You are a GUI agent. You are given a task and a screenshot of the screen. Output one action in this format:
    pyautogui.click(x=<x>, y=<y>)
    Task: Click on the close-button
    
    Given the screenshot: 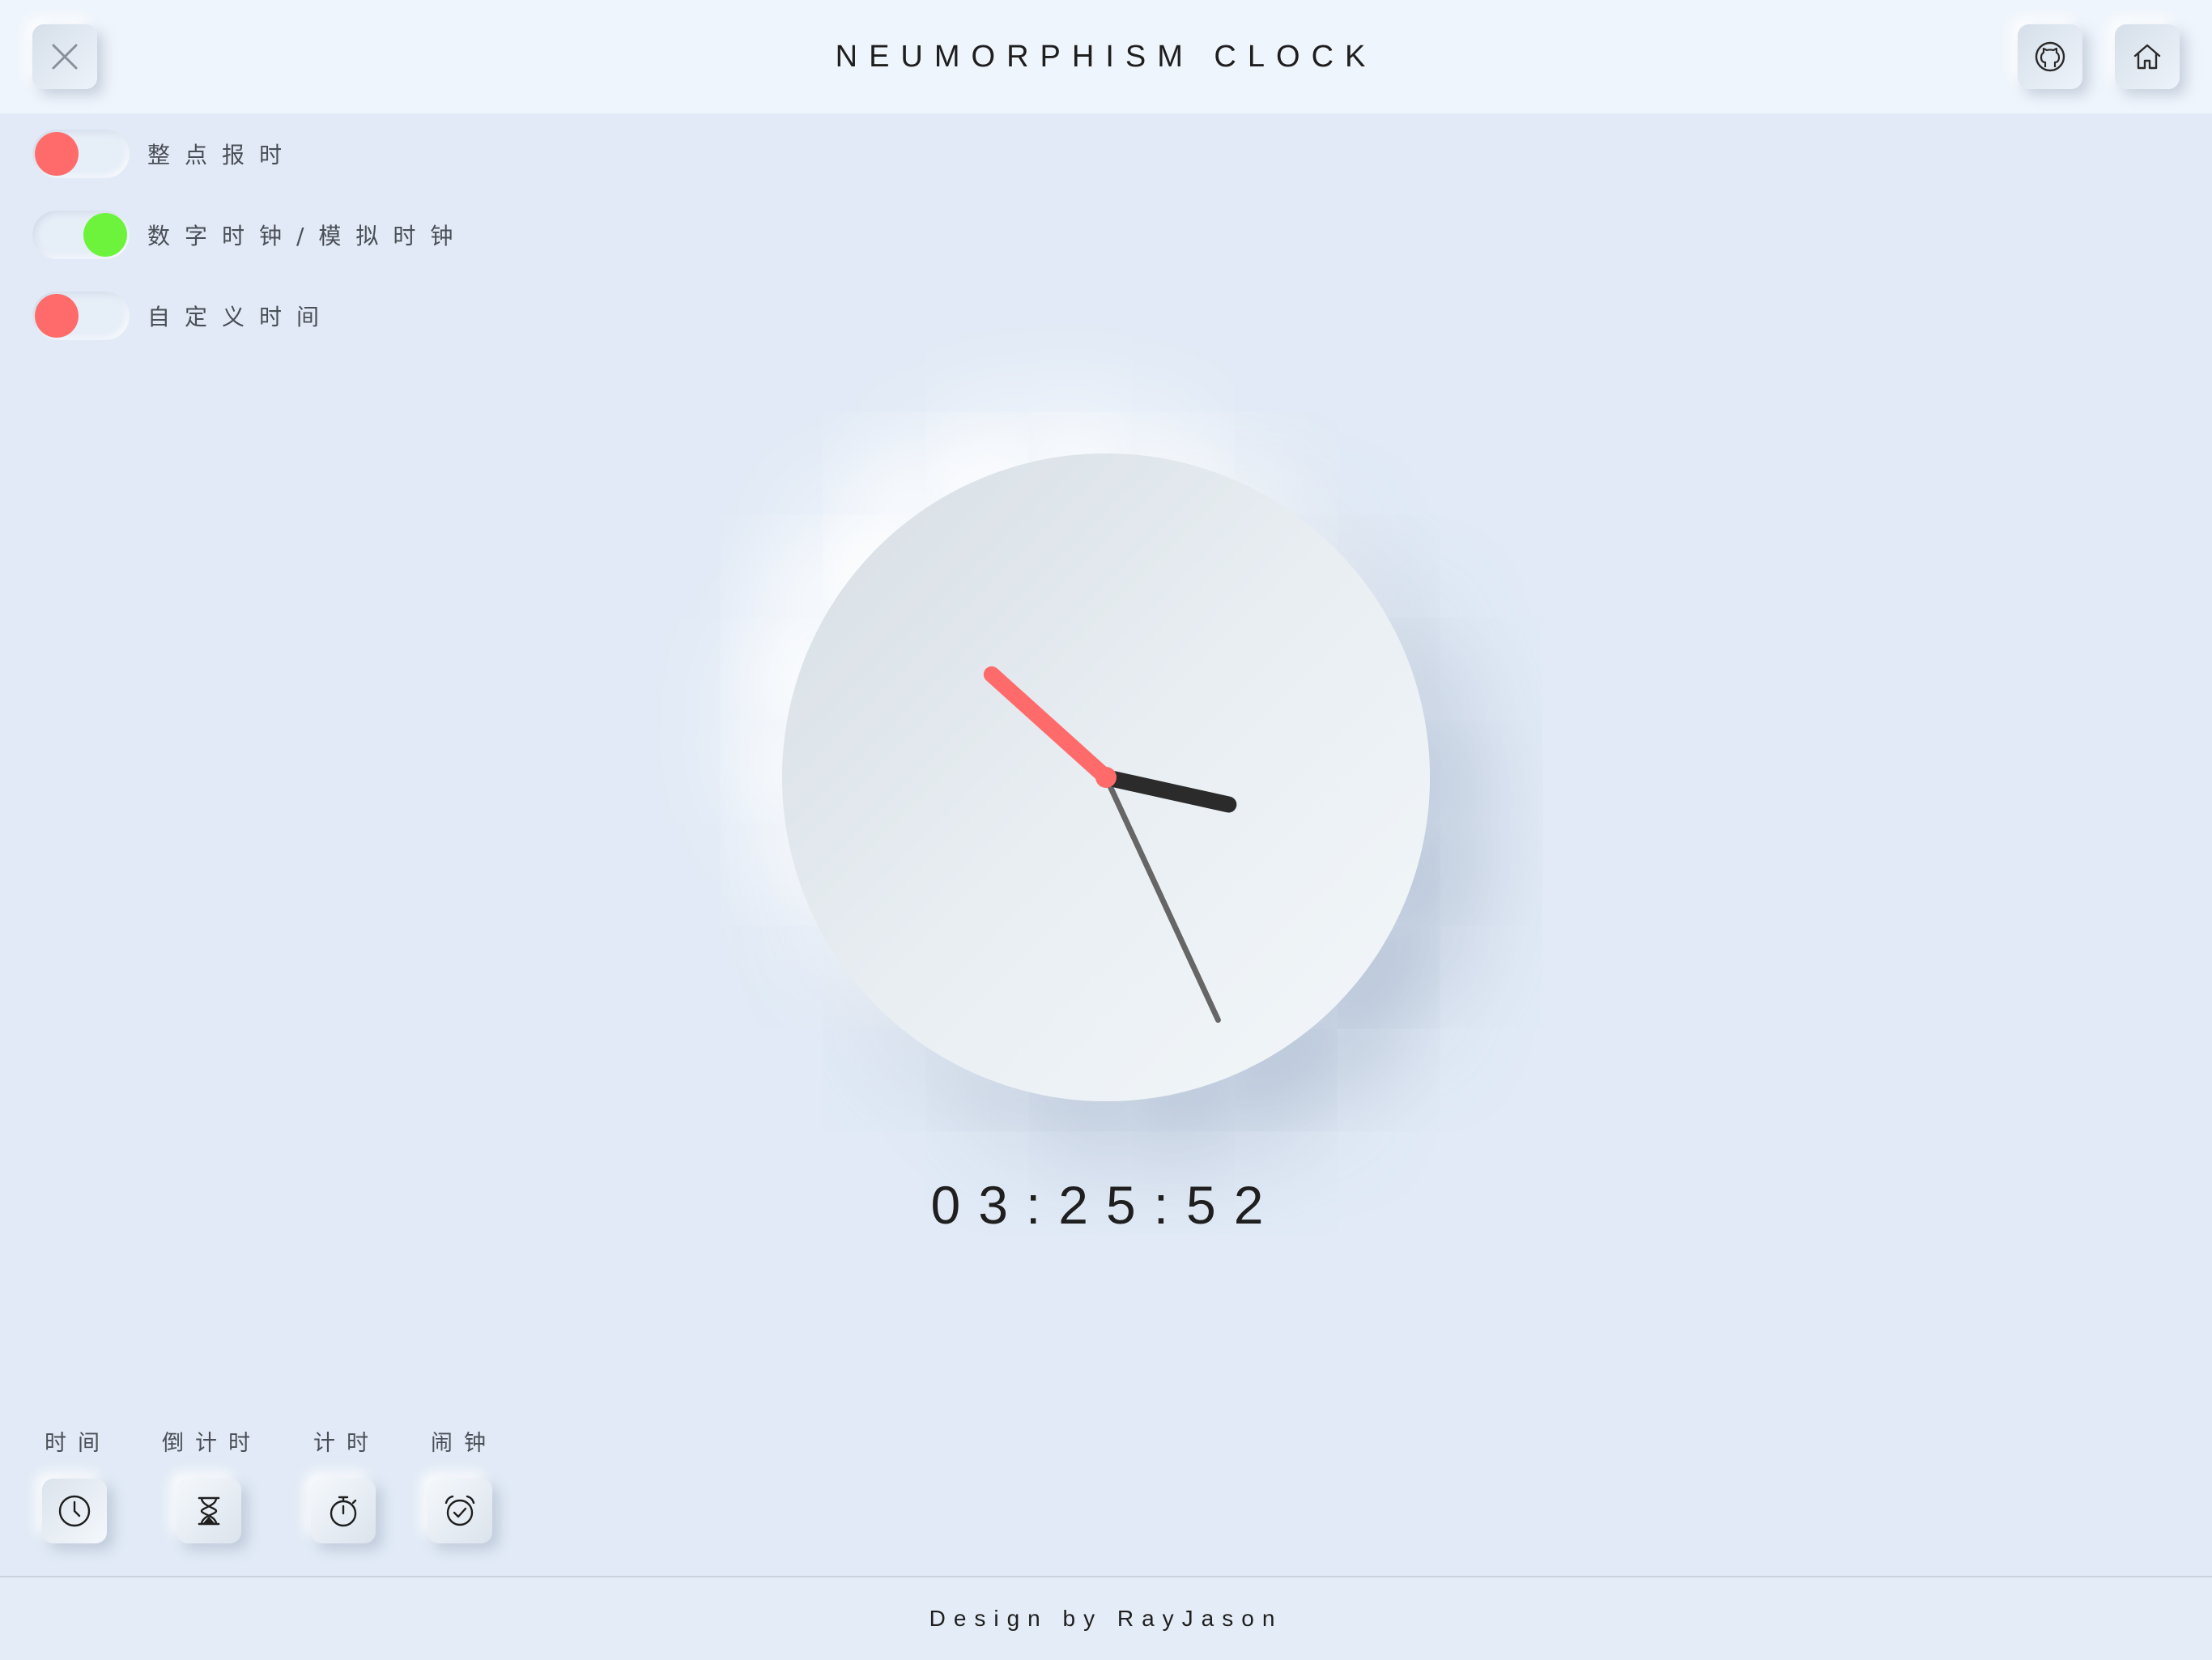 What is the action you would take?
    pyautogui.click(x=64, y=56)
    